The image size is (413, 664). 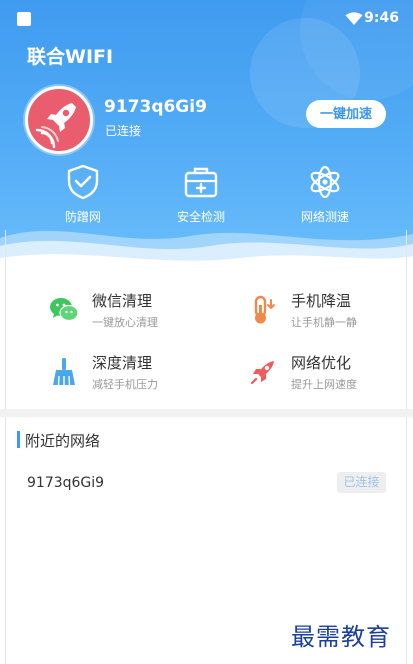 I want to click on tool-title: 微信清理, so click(x=122, y=301).